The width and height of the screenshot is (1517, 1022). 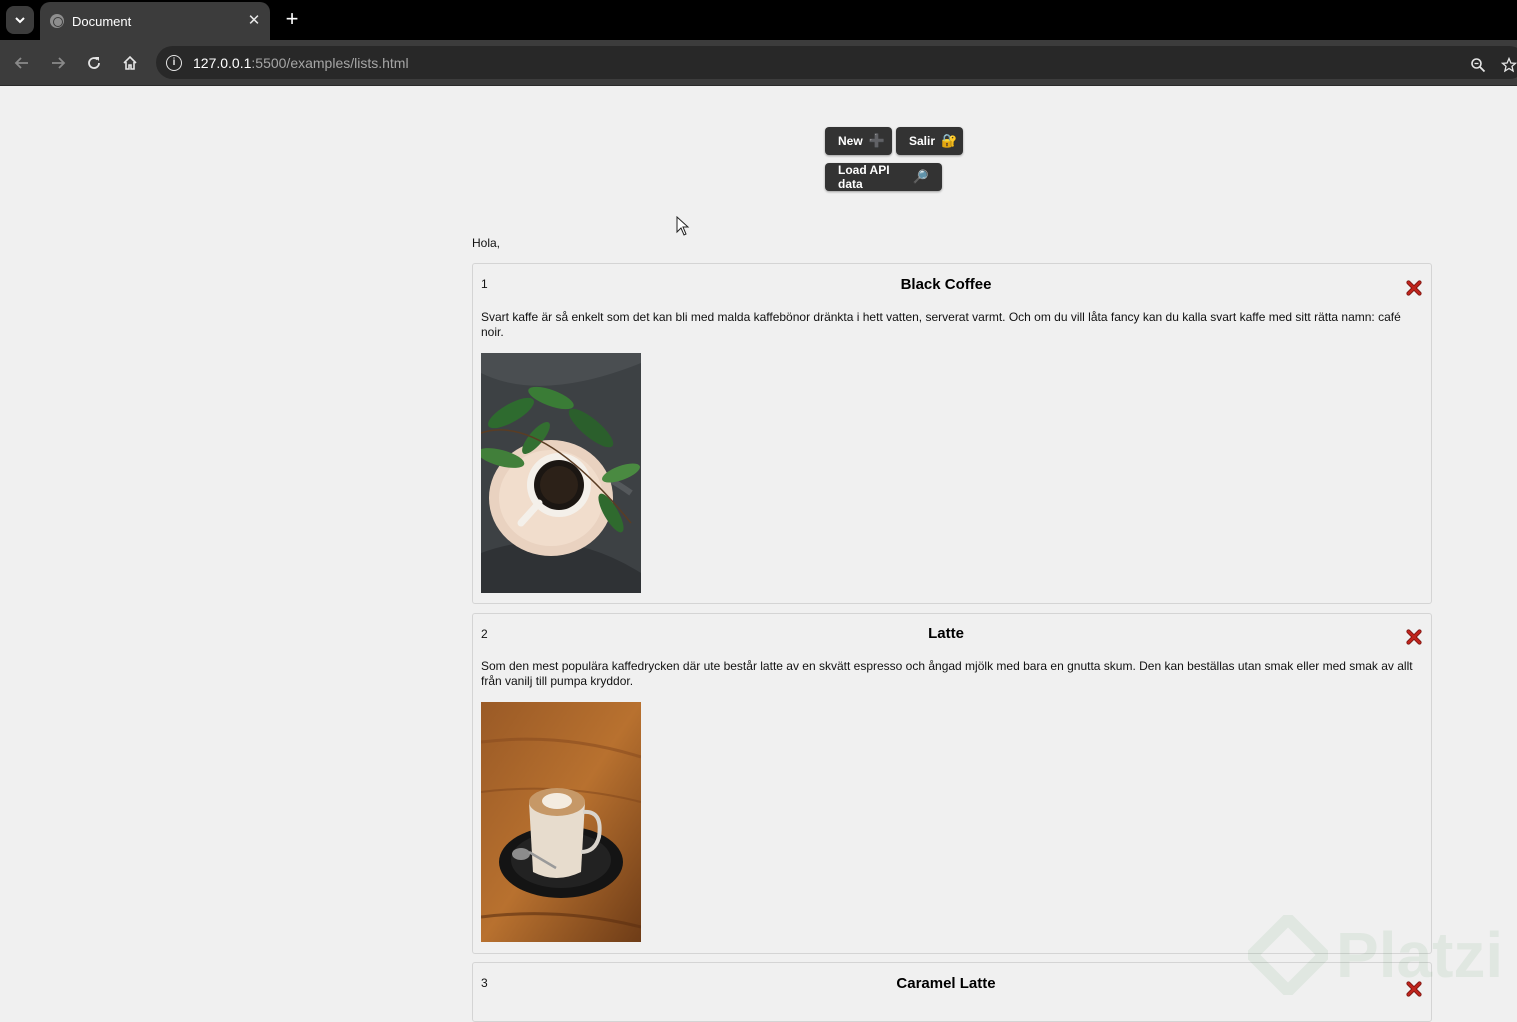 What do you see at coordinates (946, 633) in the screenshot?
I see `item-title: Latte` at bounding box center [946, 633].